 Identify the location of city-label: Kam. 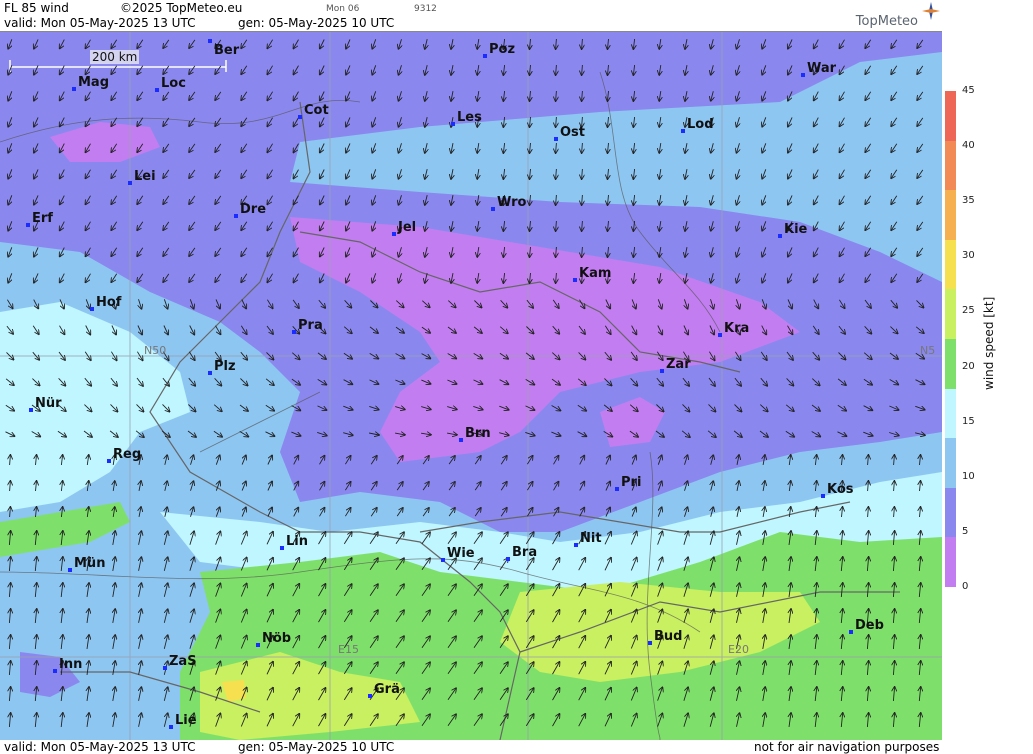
(595, 273).